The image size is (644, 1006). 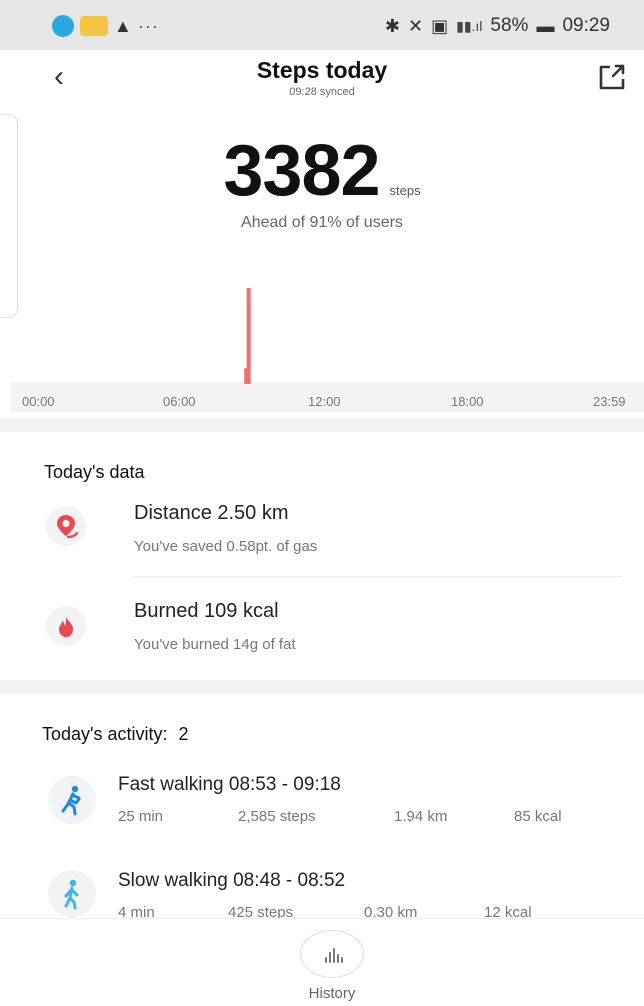 What do you see at coordinates (105, 734) in the screenshot?
I see `activity-title-label: Today's activity:` at bounding box center [105, 734].